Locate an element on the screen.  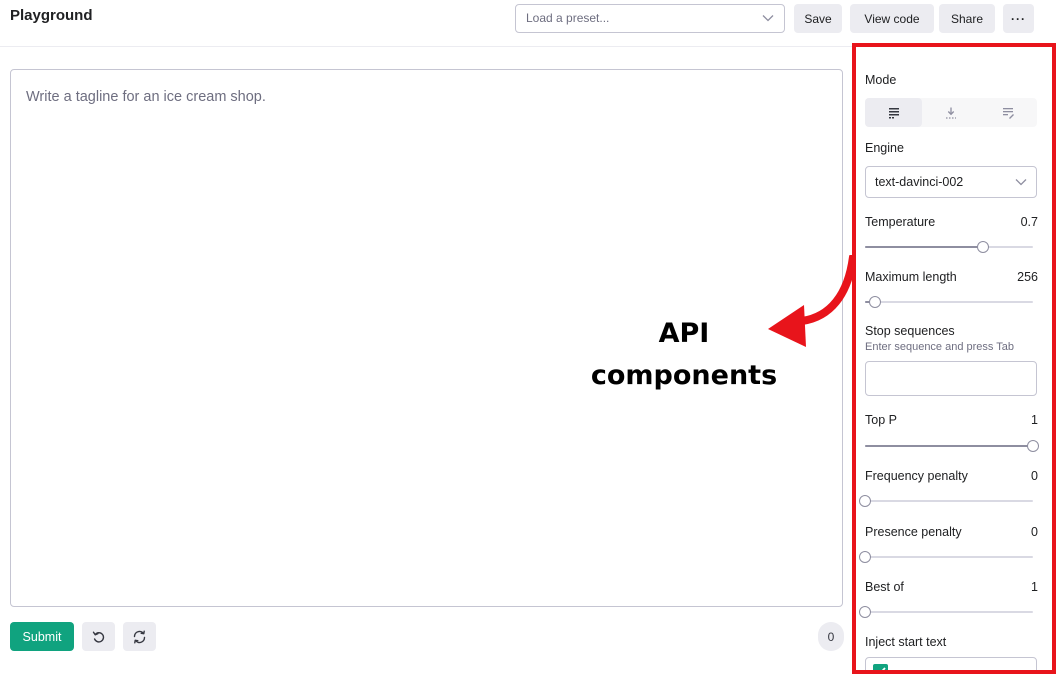
inject-start-text-field is located at coordinates (951, 663).